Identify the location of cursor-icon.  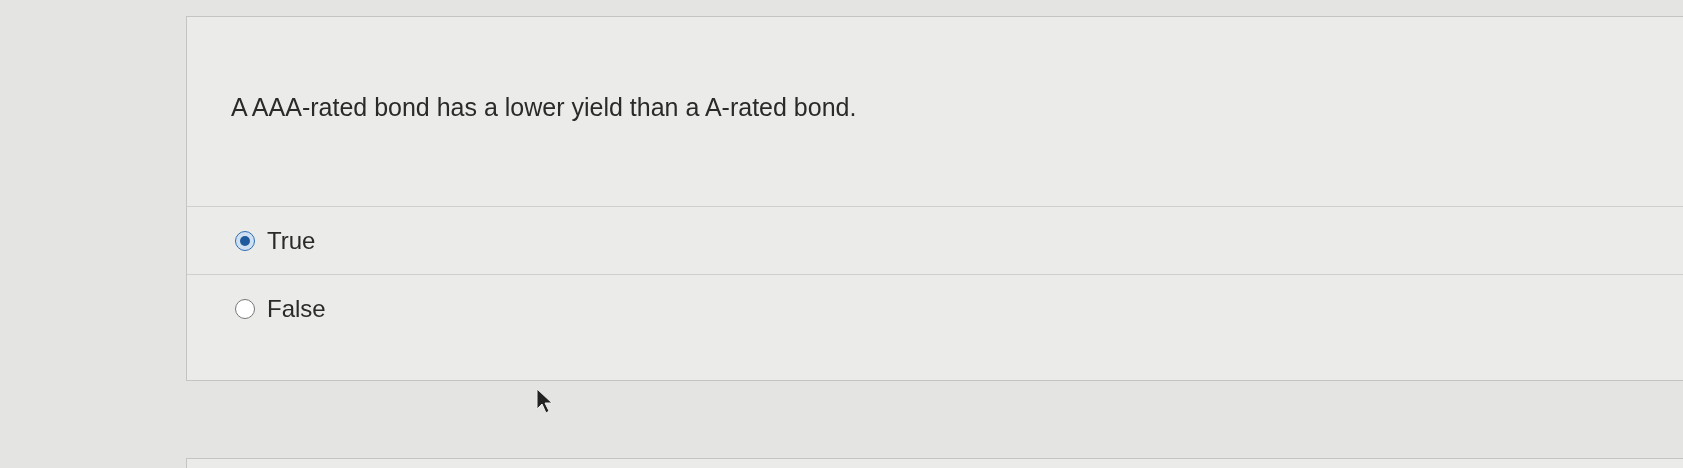
(545, 401).